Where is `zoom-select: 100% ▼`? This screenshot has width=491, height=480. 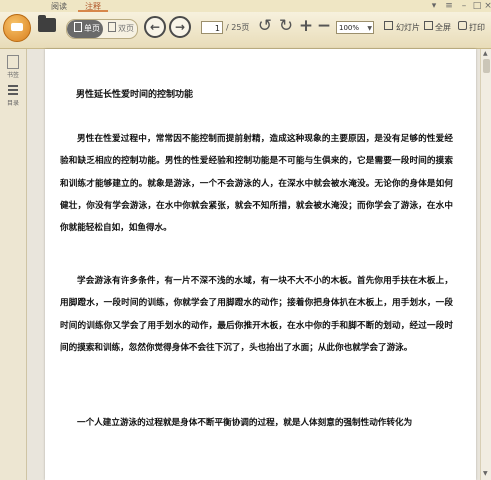
zoom-select: 100% ▼ is located at coordinates (355, 27).